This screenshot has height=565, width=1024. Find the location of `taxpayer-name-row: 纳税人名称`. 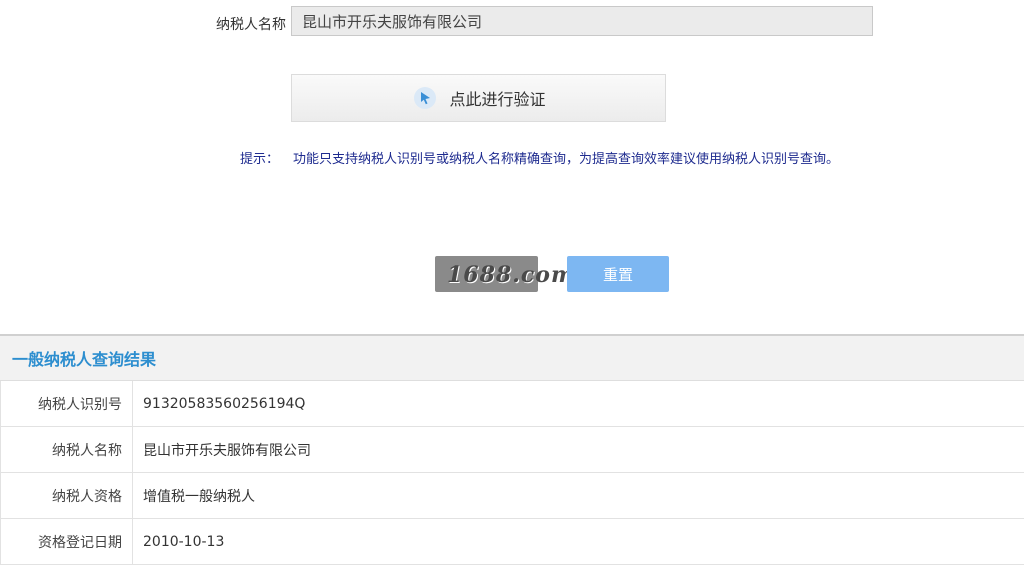

taxpayer-name-row: 纳税人名称 is located at coordinates (512, 21).